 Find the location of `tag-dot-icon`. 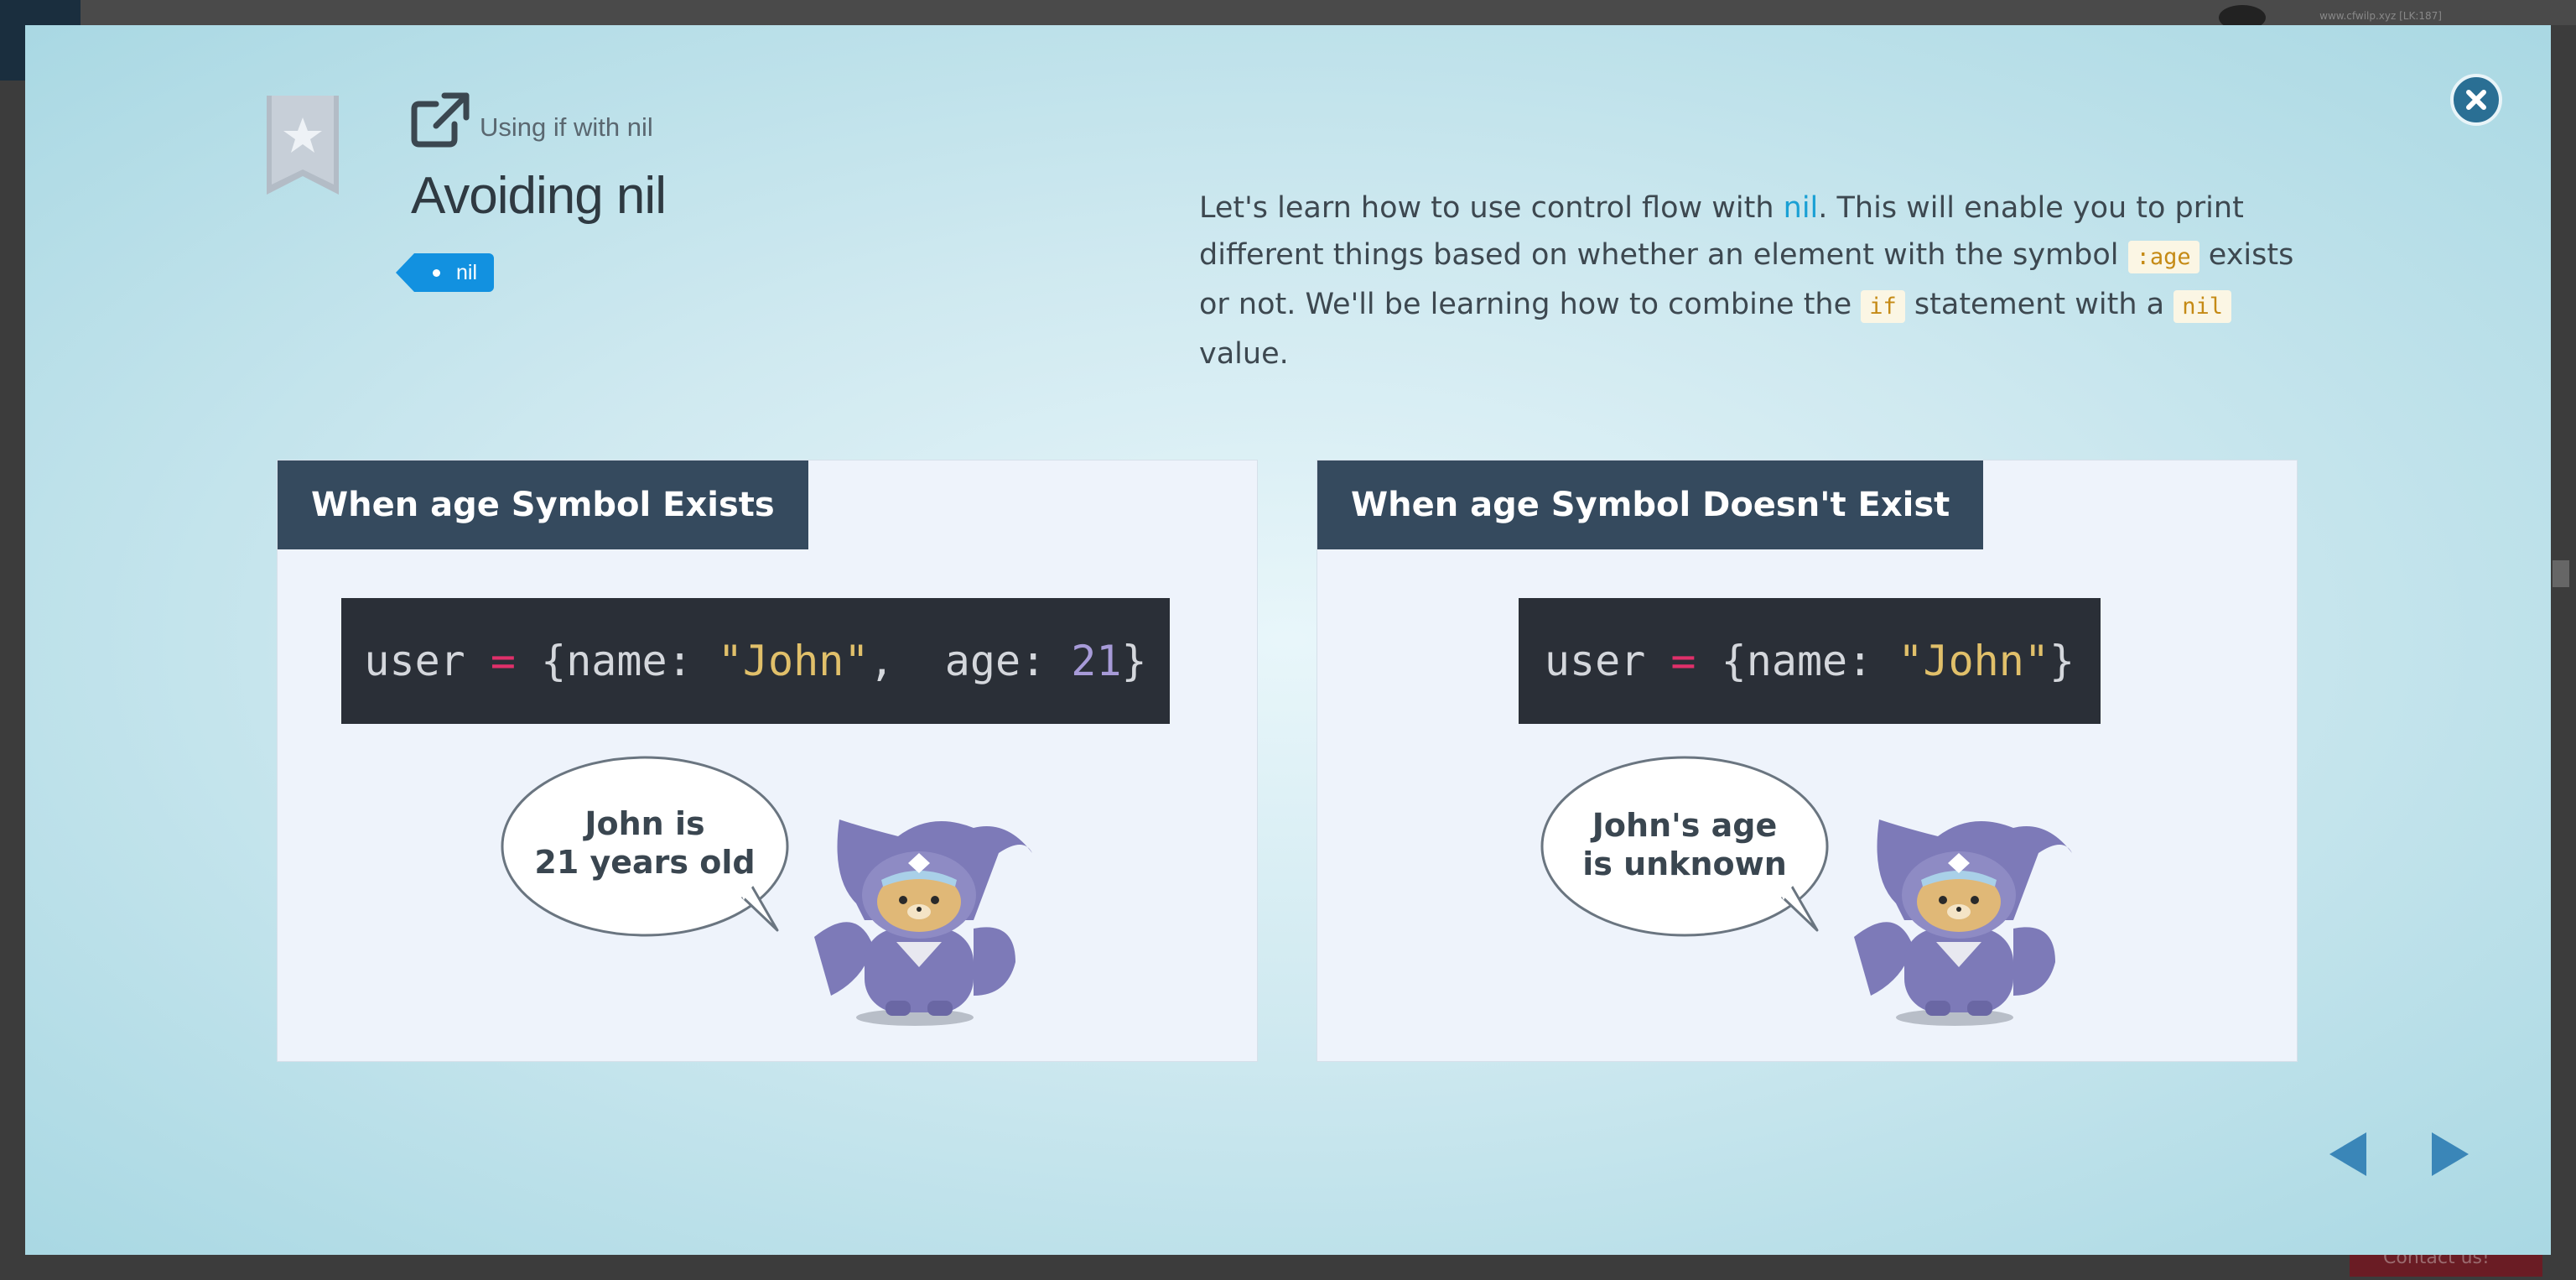

tag-dot-icon is located at coordinates (436, 273).